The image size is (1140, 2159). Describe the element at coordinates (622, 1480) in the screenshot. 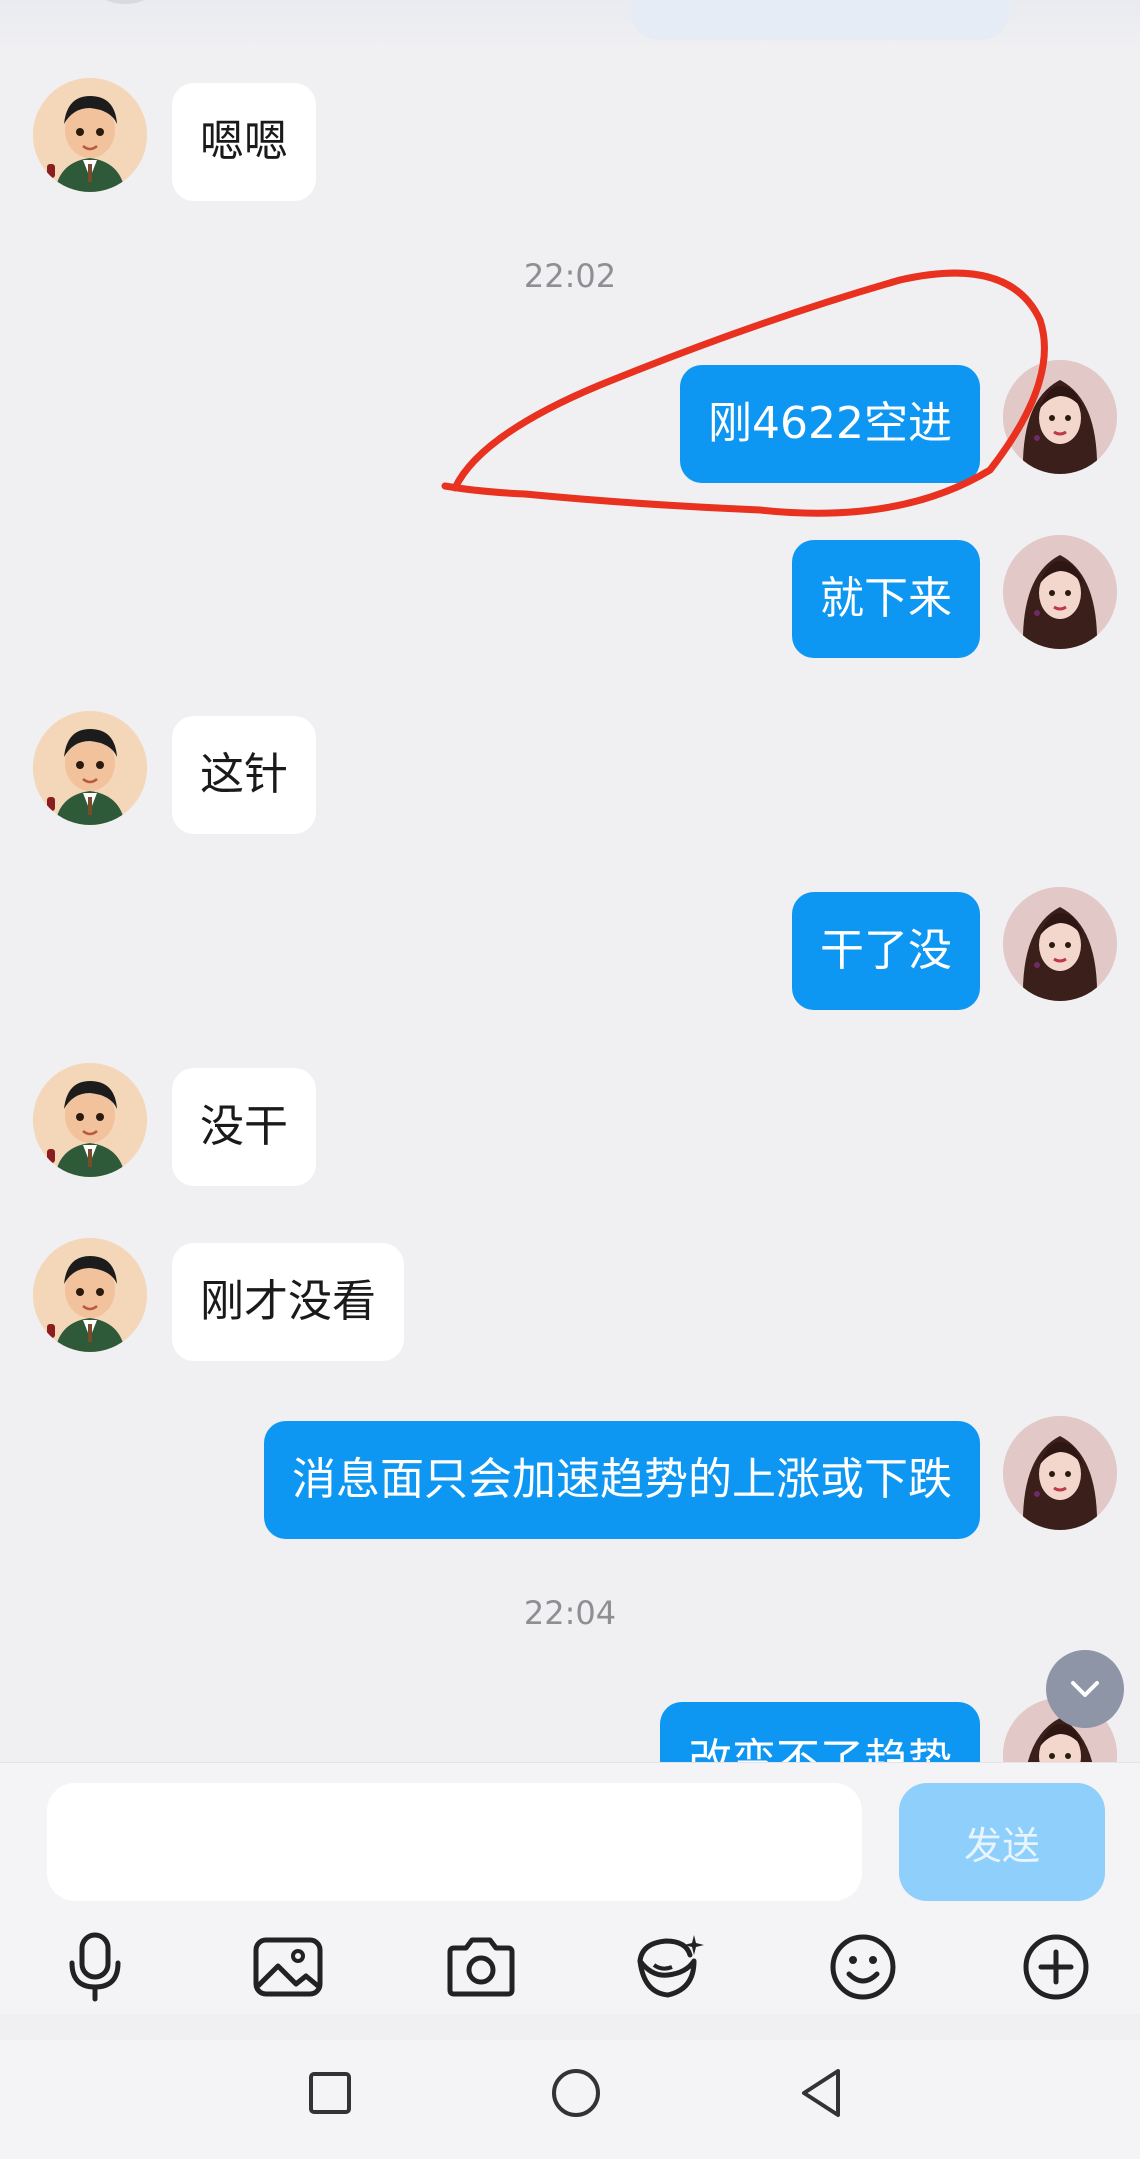

I see `message-bubble-outgoing: 消息面只会加速趋势的上涨或下跌` at that location.